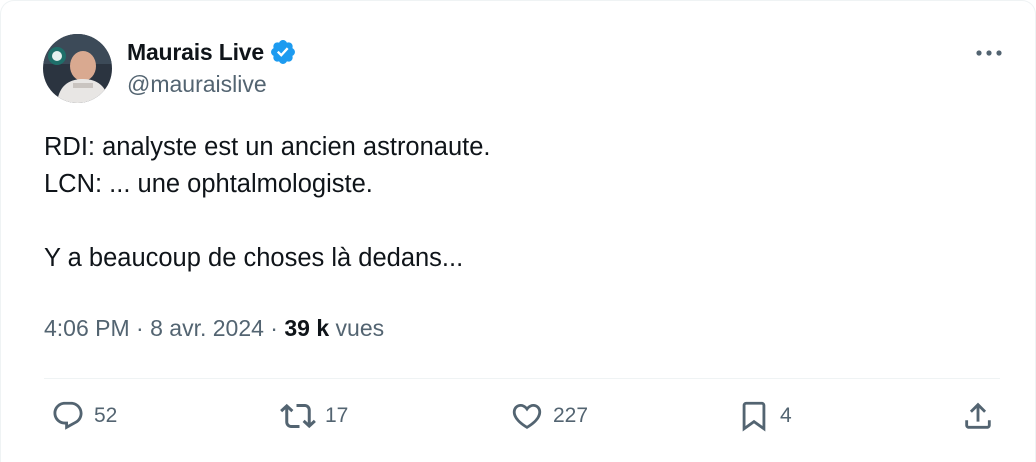 The width and height of the screenshot is (1036, 462). Describe the element at coordinates (514, 221) in the screenshot. I see `tweet-line-blank` at that location.